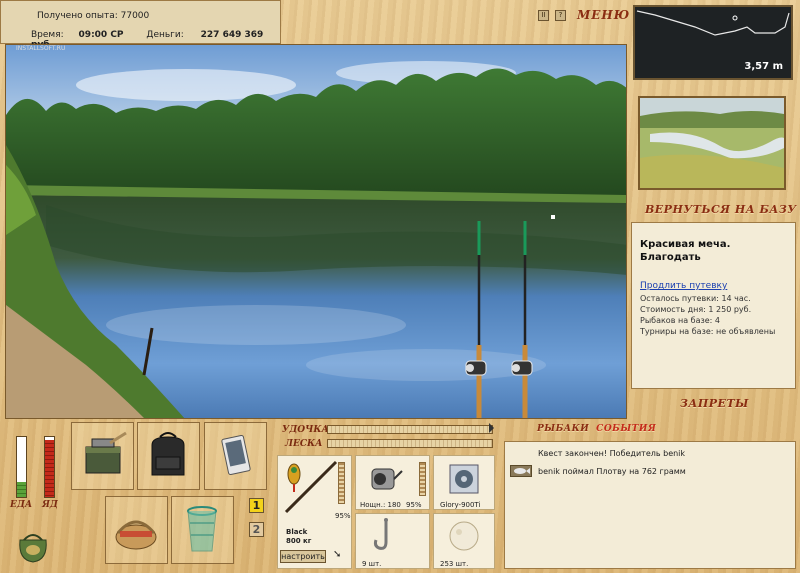  Describe the element at coordinates (410, 443) in the screenshot. I see `line-tension-bar` at that location.